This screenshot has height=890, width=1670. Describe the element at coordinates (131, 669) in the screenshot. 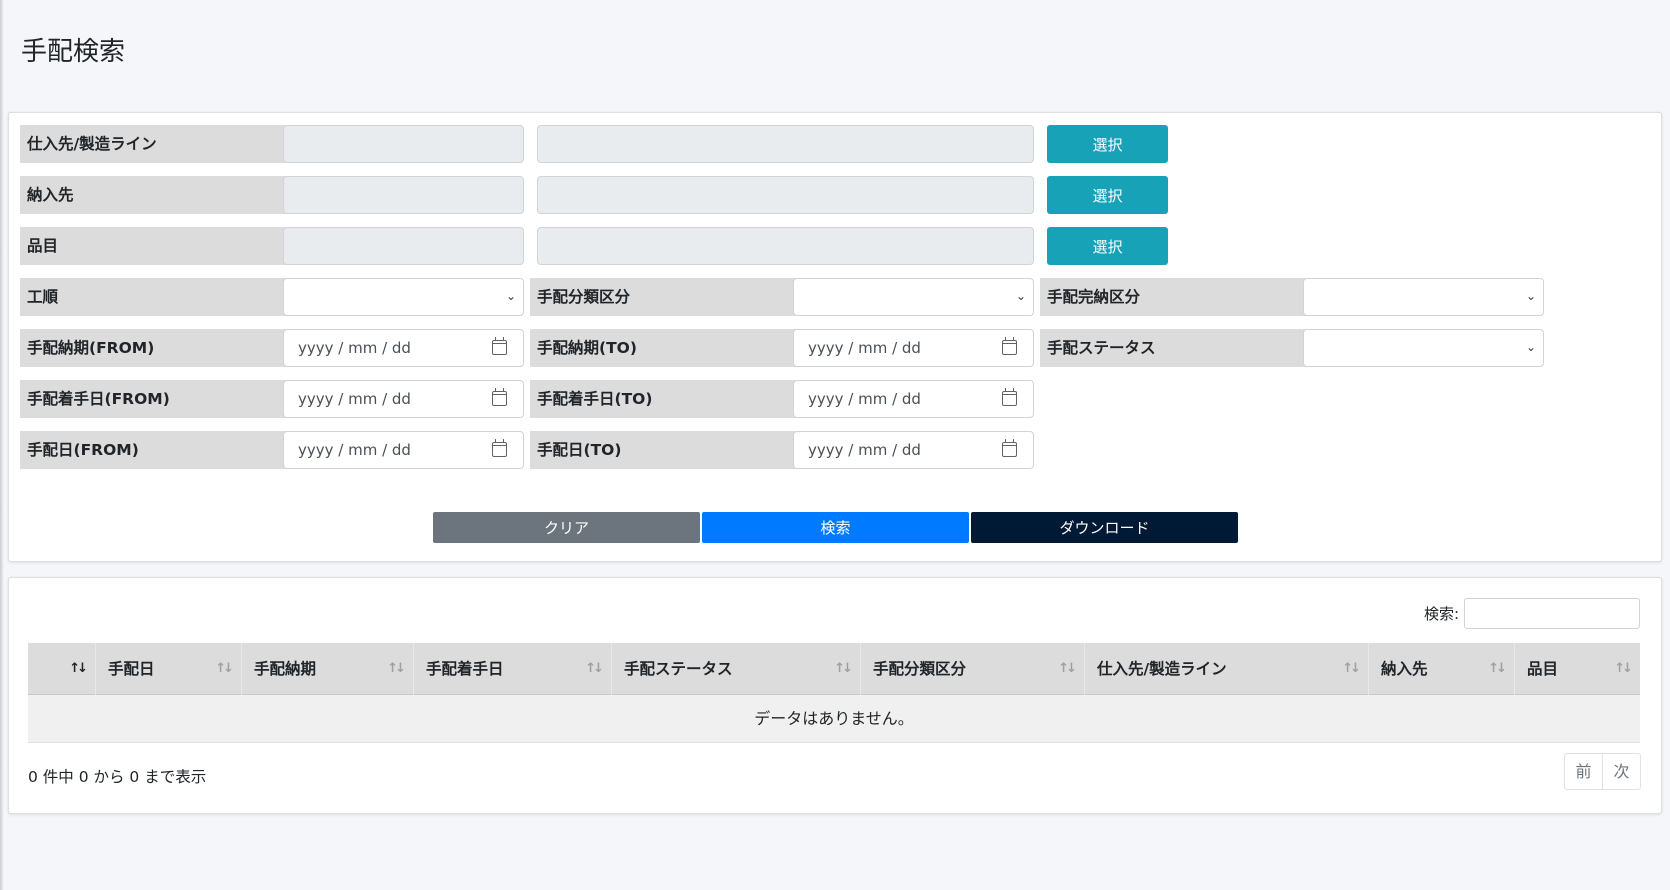

I see `column-label: 手配日` at that location.